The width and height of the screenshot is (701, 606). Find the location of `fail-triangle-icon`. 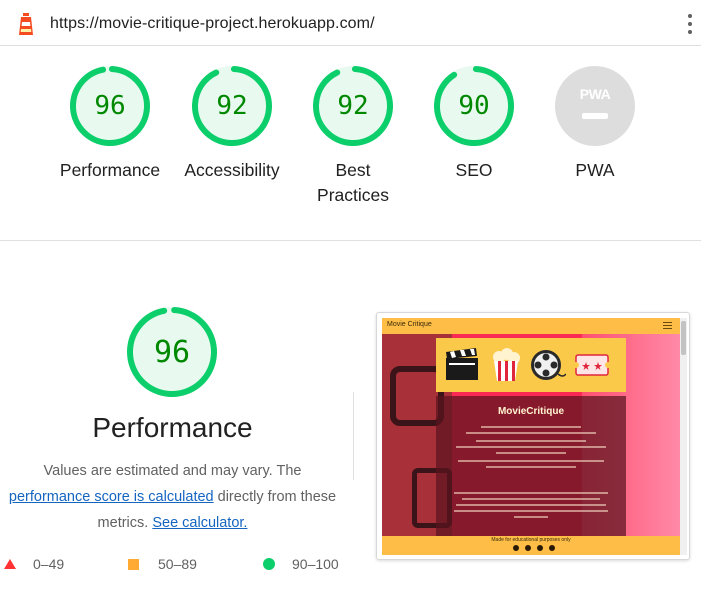

fail-triangle-icon is located at coordinates (10, 564).